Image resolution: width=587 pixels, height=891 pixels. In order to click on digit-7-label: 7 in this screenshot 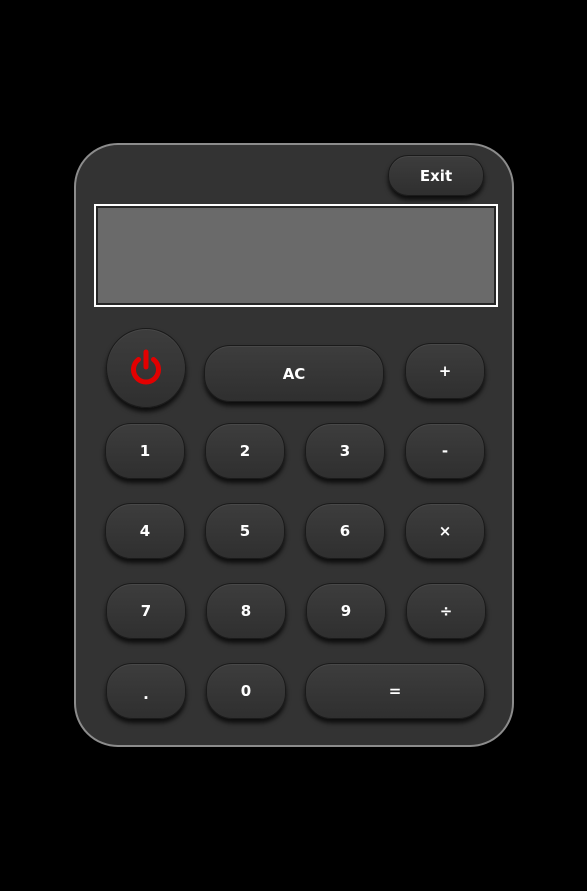, I will do `click(146, 611)`.